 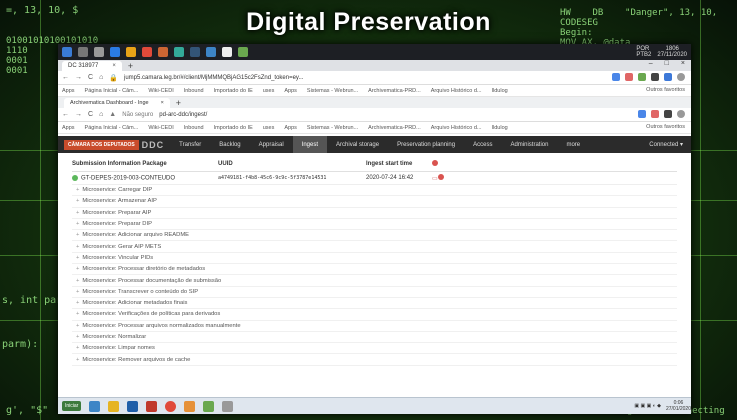 What do you see at coordinates (83, 52) in the screenshot?
I see `search-icon` at bounding box center [83, 52].